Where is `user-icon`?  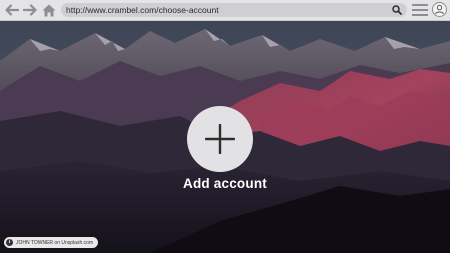
user-icon is located at coordinates (439, 9).